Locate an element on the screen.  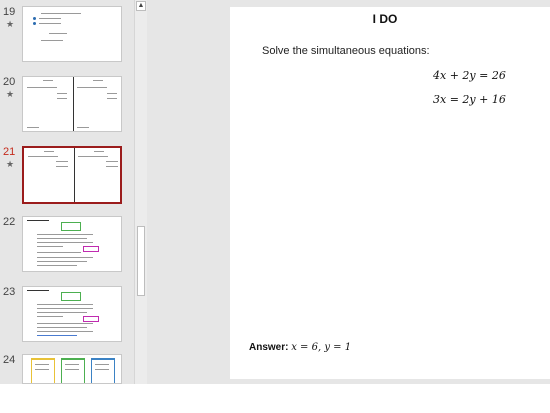
answer-label: Answer: is located at coordinates (269, 347).